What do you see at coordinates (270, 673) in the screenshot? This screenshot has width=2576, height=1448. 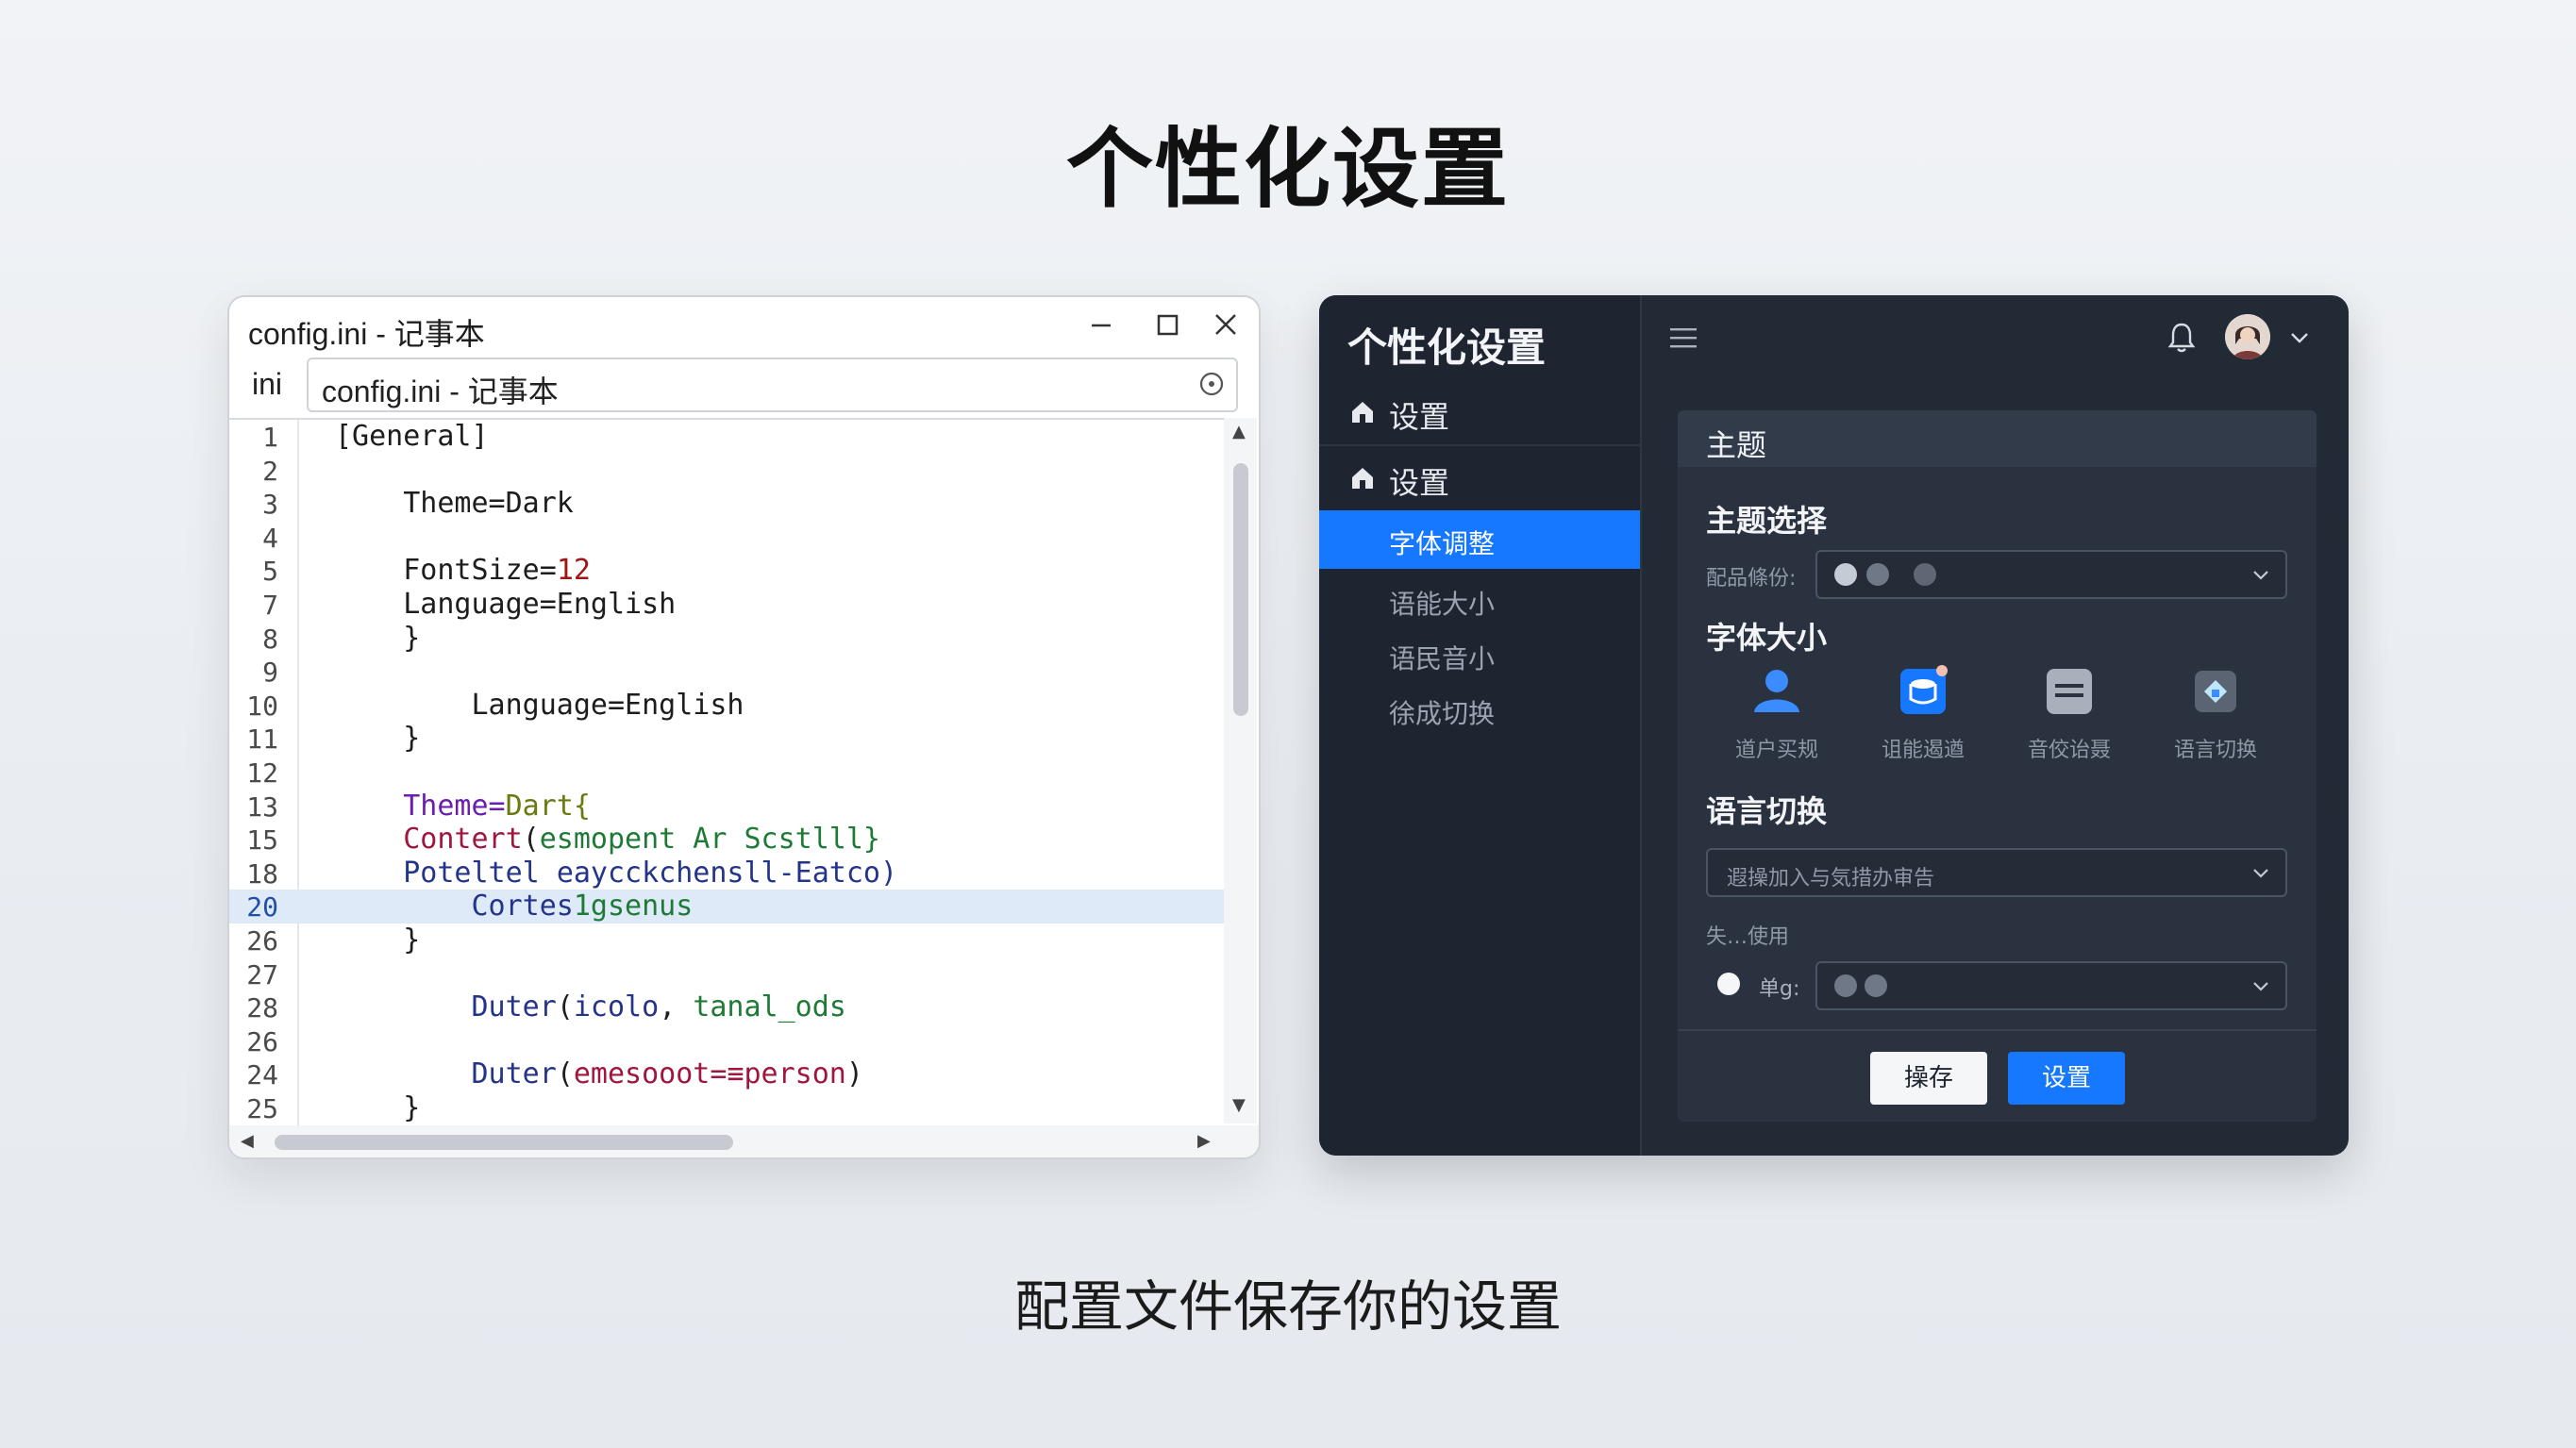 I see `line-number: 9` at bounding box center [270, 673].